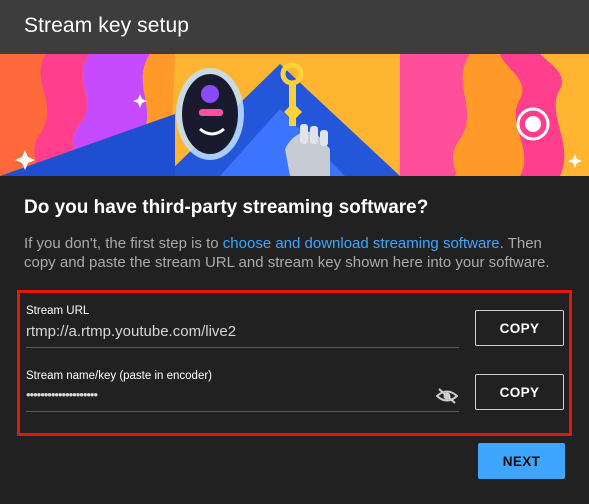 The width and height of the screenshot is (589, 504). Describe the element at coordinates (62, 394) in the screenshot. I see `stream-key-field: ••••••••••••••••••••` at that location.